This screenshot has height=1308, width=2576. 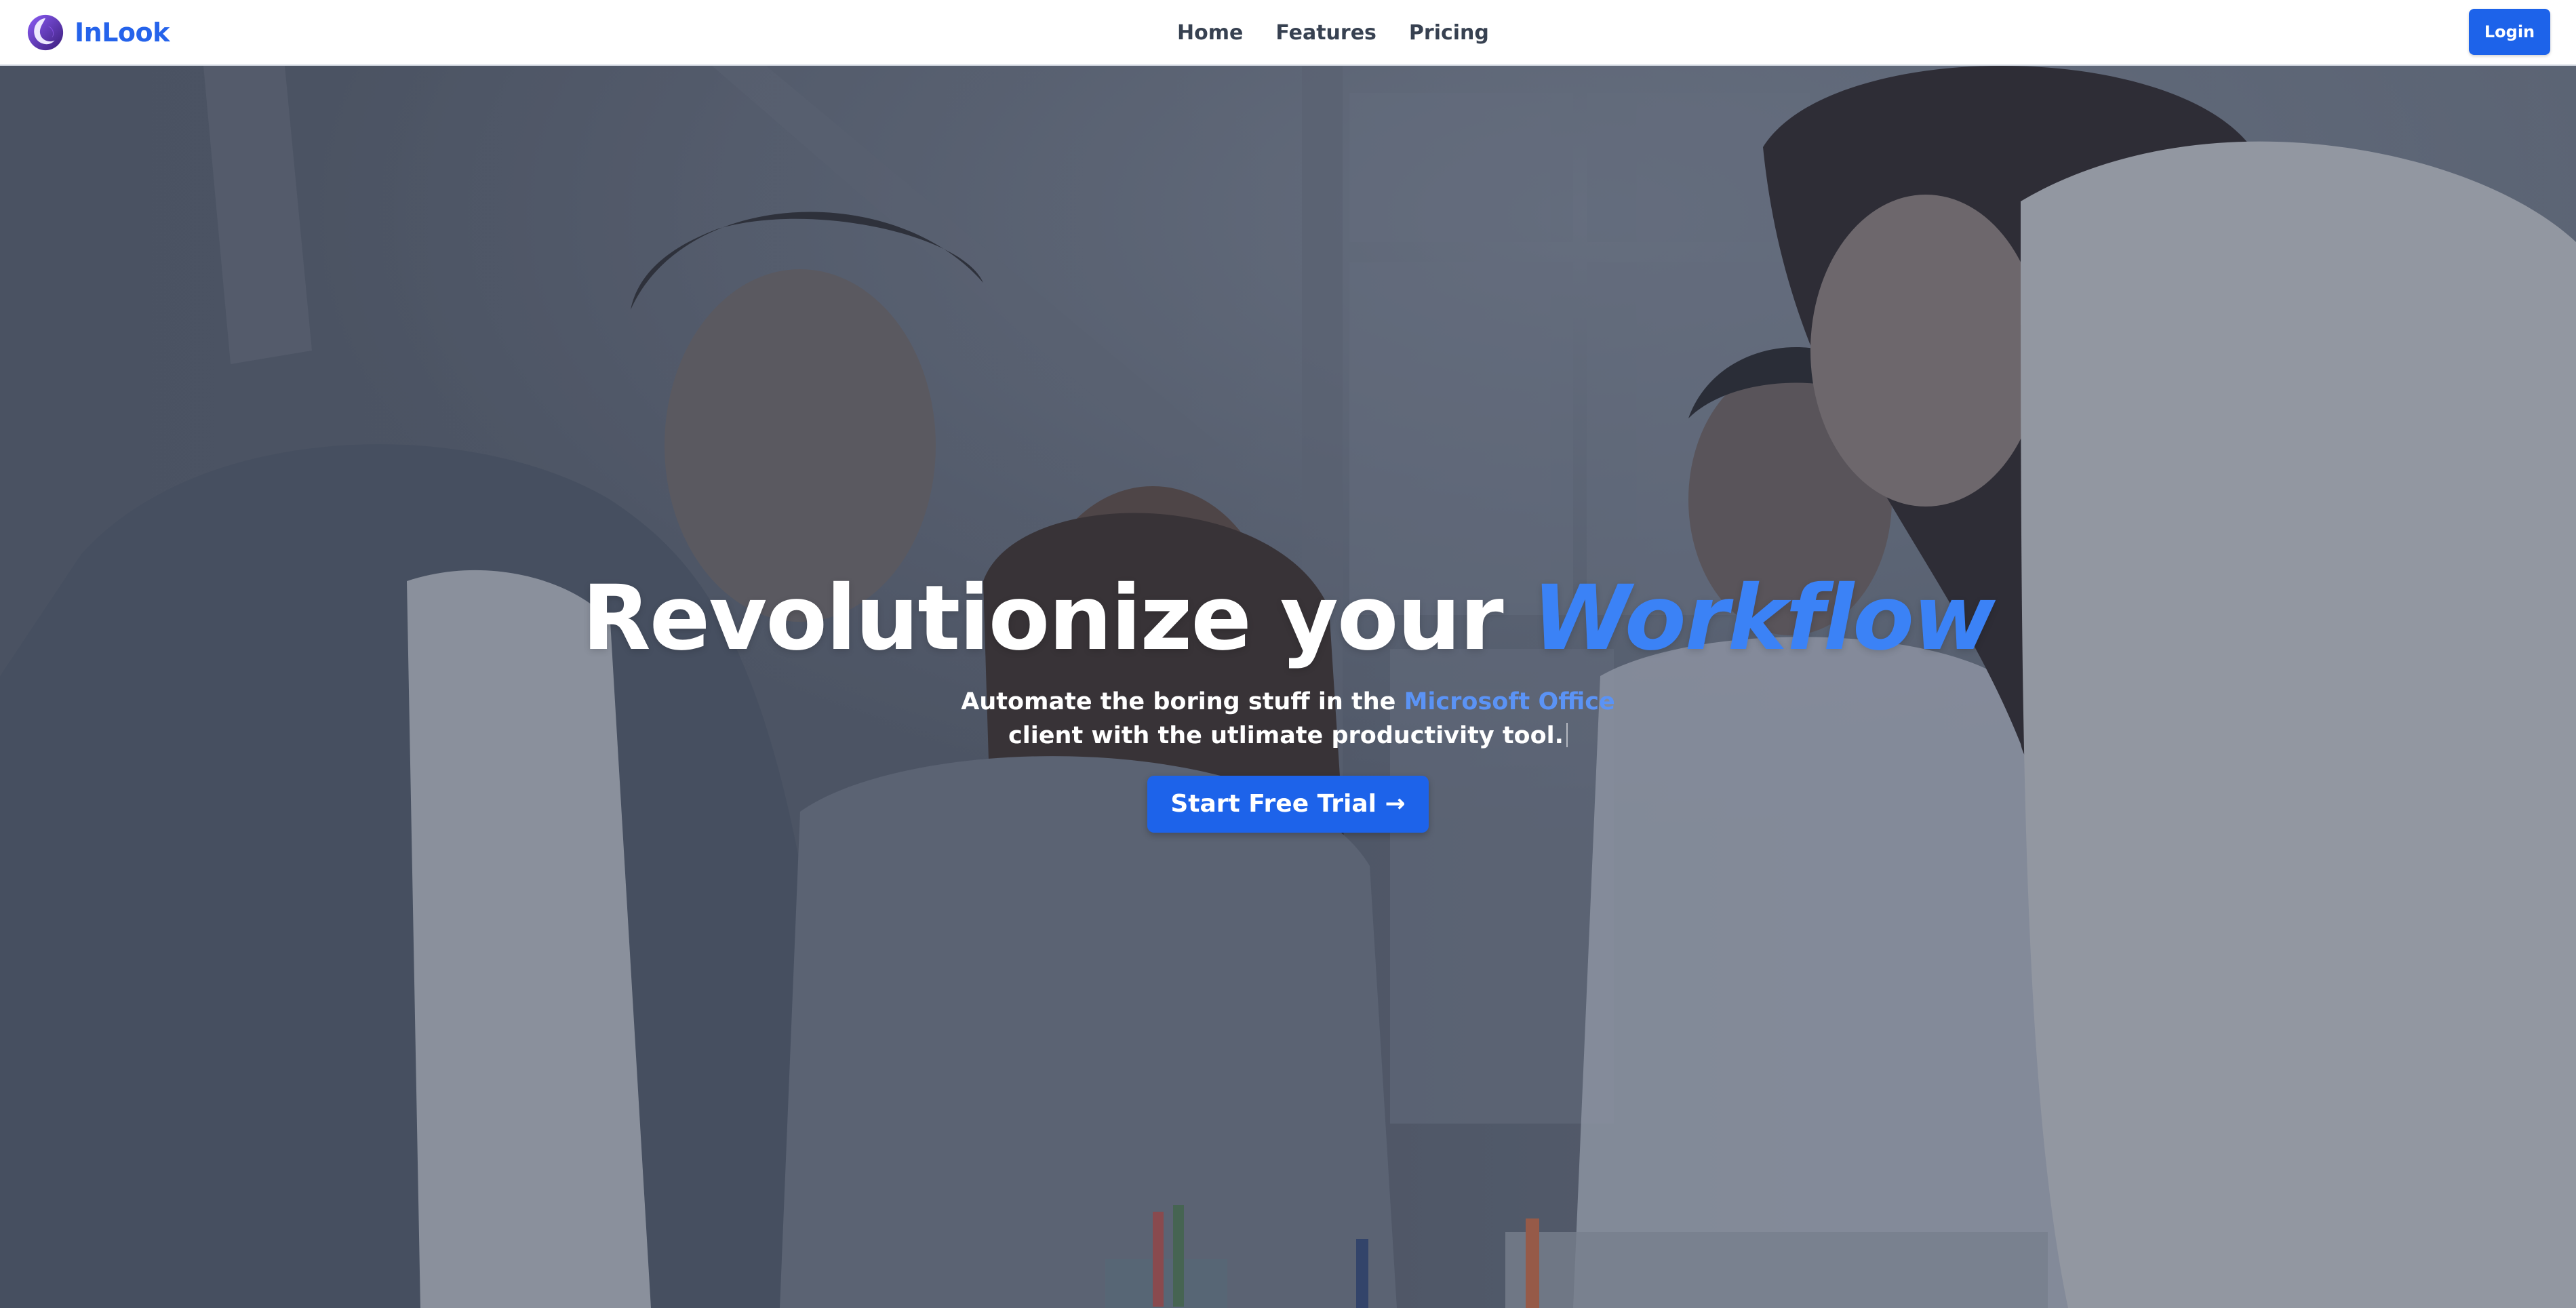 I want to click on swirl-logo-icon, so click(x=45, y=32).